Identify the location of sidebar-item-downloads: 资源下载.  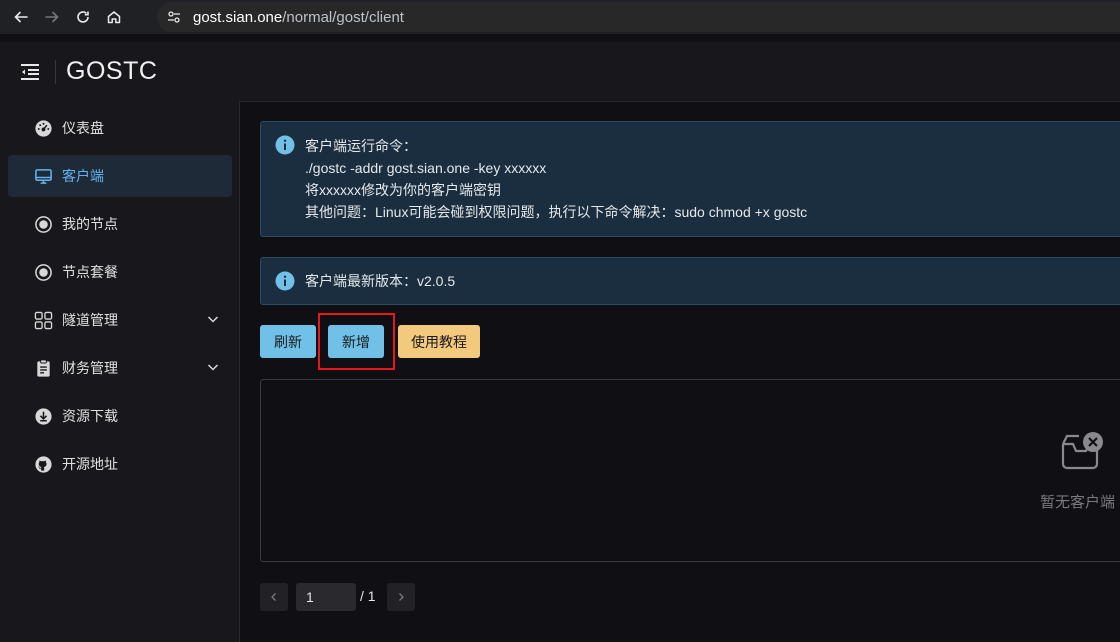
(120, 416).